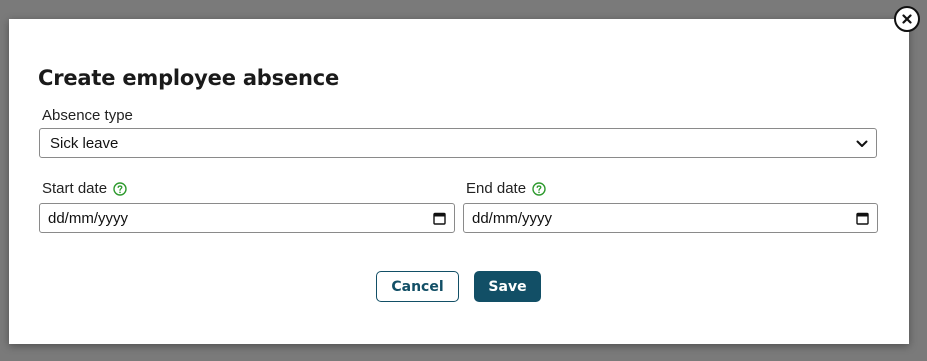 Image resolution: width=927 pixels, height=361 pixels. I want to click on close-icon, so click(907, 19).